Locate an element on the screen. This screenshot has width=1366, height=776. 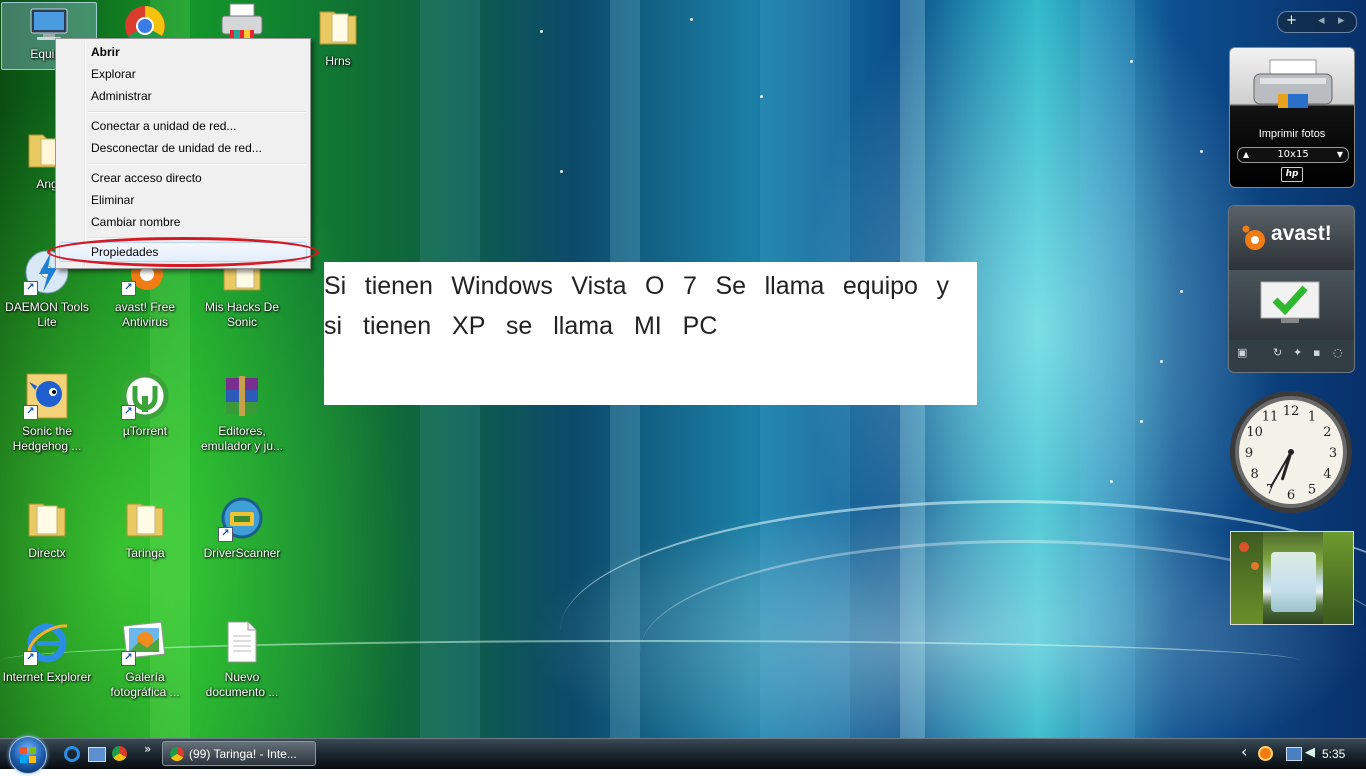
quicklaunch-chrome-icon is located at coordinates (119, 753).